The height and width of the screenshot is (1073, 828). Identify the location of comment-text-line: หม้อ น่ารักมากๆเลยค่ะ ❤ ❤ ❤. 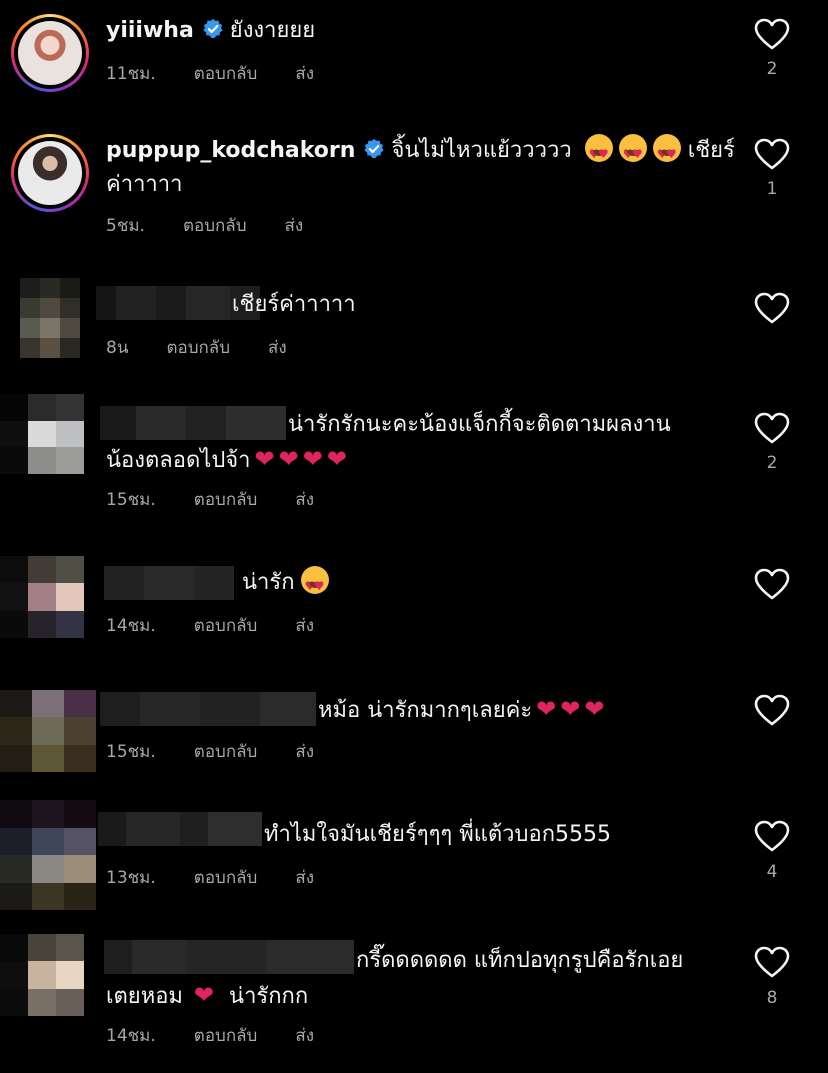
(461, 710).